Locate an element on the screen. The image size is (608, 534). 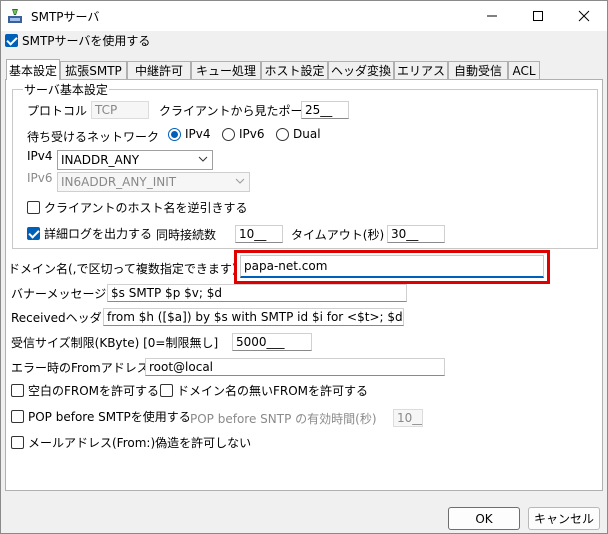
disallow-spoof-checkbox: メールアドレス(From:)偽造を許可しない is located at coordinates (131, 442).